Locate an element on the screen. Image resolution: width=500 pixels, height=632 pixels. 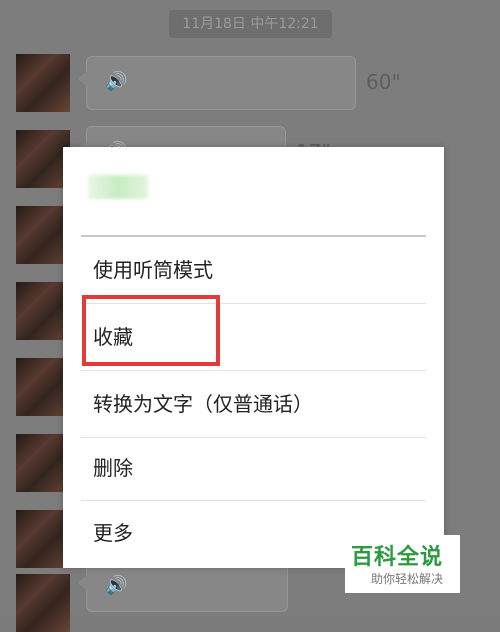
watermark-subtitle: 助你轻松解决 is located at coordinates (407, 579).